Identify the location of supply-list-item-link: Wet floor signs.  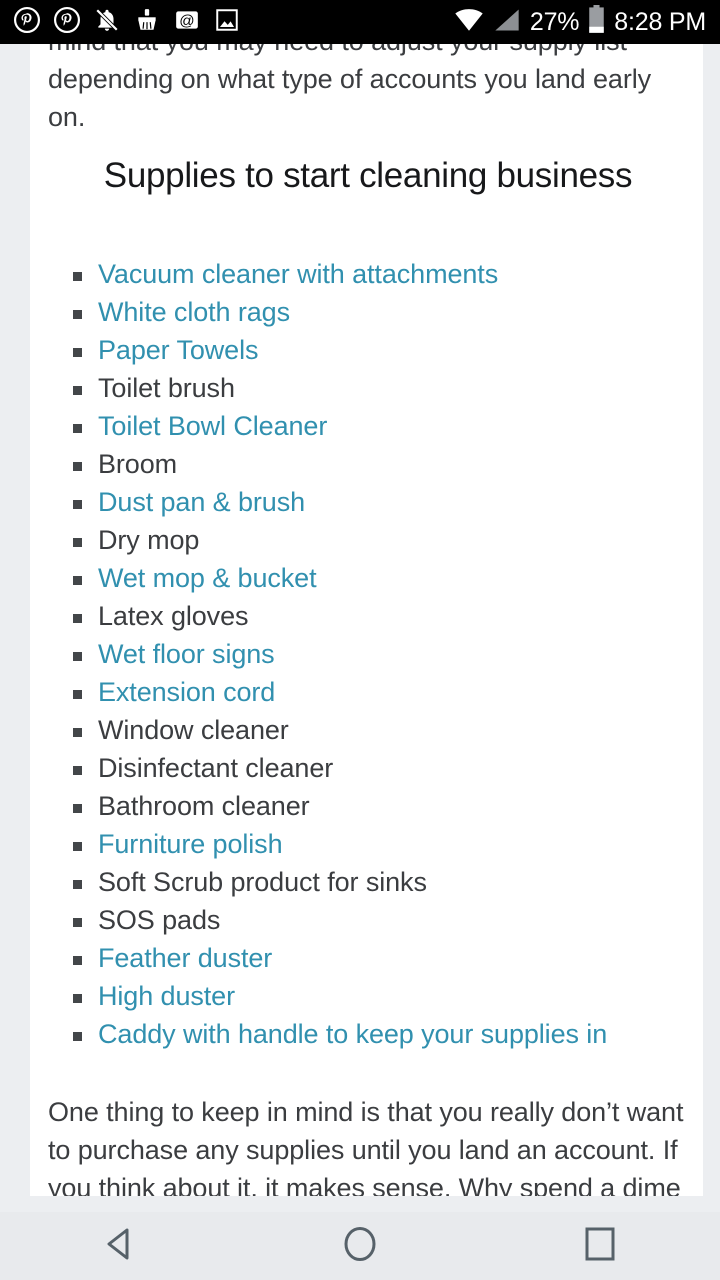
(368, 654).